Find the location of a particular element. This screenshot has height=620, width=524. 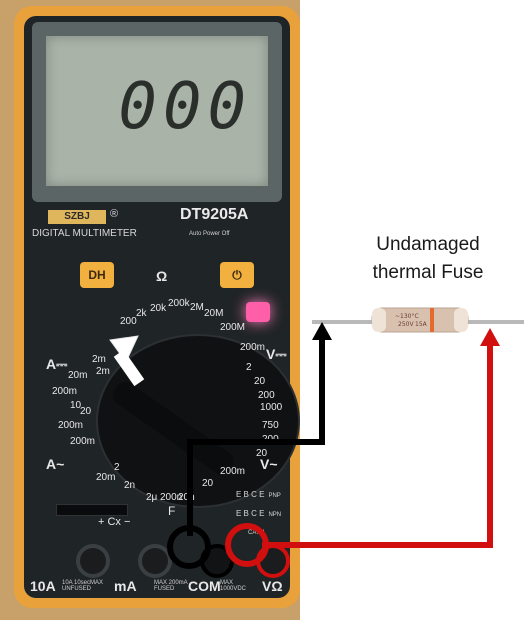

dial-white-arrow is located at coordinates (127, 361).